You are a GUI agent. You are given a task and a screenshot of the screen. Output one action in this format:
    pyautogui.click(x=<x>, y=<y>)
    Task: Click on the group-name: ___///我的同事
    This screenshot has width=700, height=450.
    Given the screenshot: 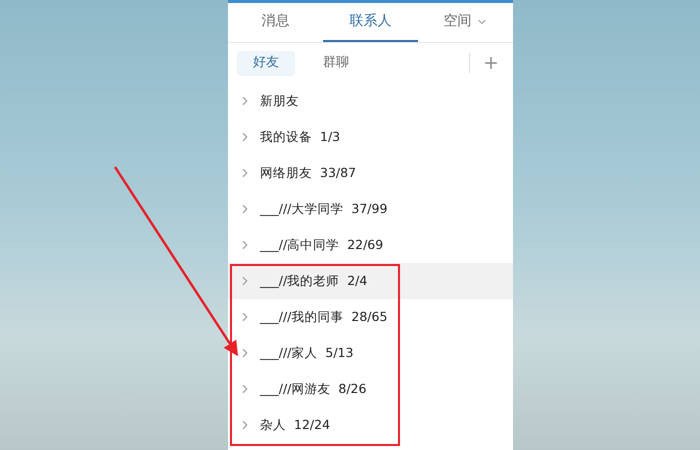 What is the action you would take?
    pyautogui.click(x=302, y=317)
    